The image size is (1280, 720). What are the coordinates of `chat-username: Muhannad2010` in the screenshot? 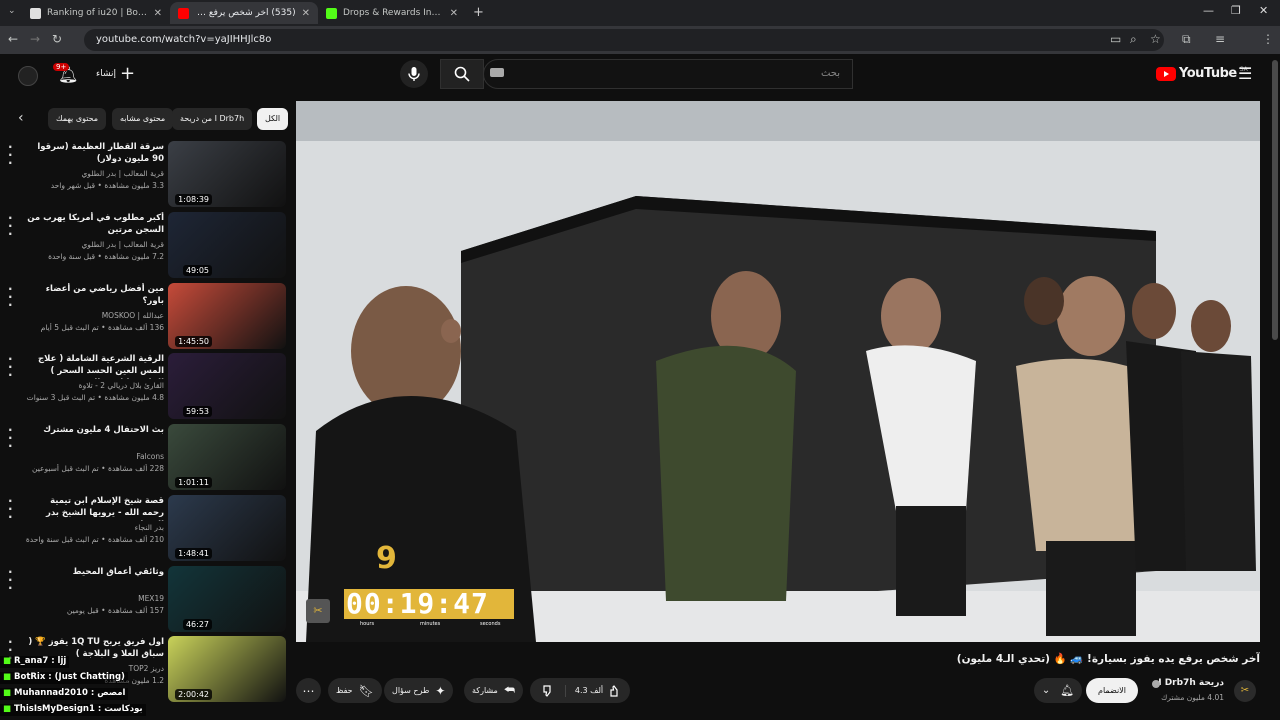 It's located at (51, 693).